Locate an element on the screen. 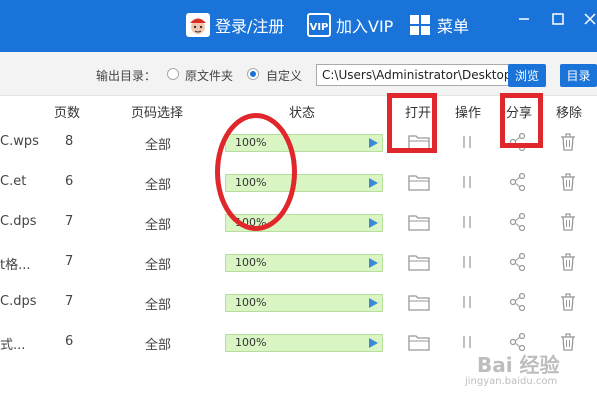 The image size is (597, 400). table-row: t格... 7 全部 100% is located at coordinates (298, 262).